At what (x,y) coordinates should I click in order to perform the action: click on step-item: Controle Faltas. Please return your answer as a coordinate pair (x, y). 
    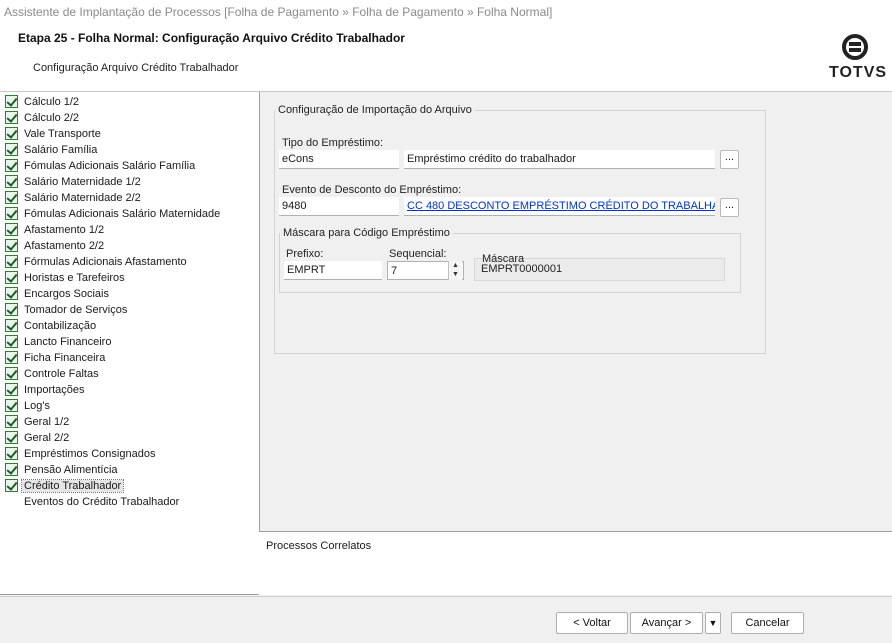
    Looking at the image, I should click on (129, 374).